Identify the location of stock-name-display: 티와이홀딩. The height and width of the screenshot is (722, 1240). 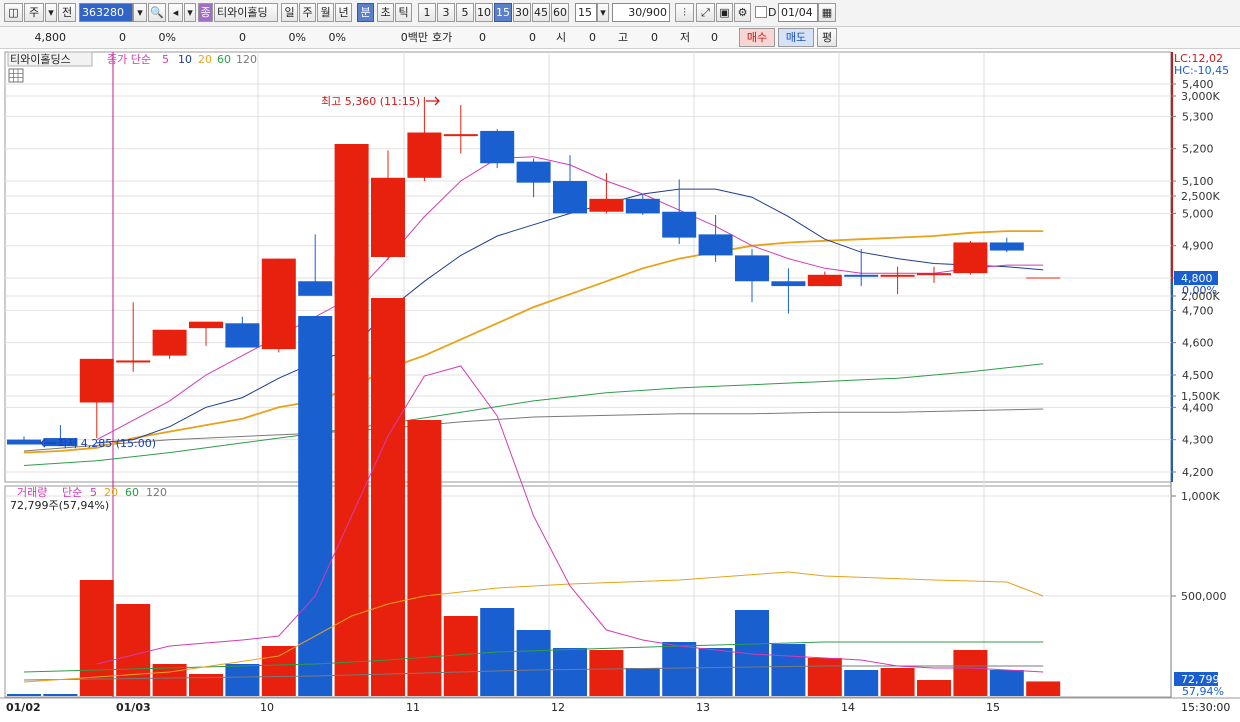
(246, 12).